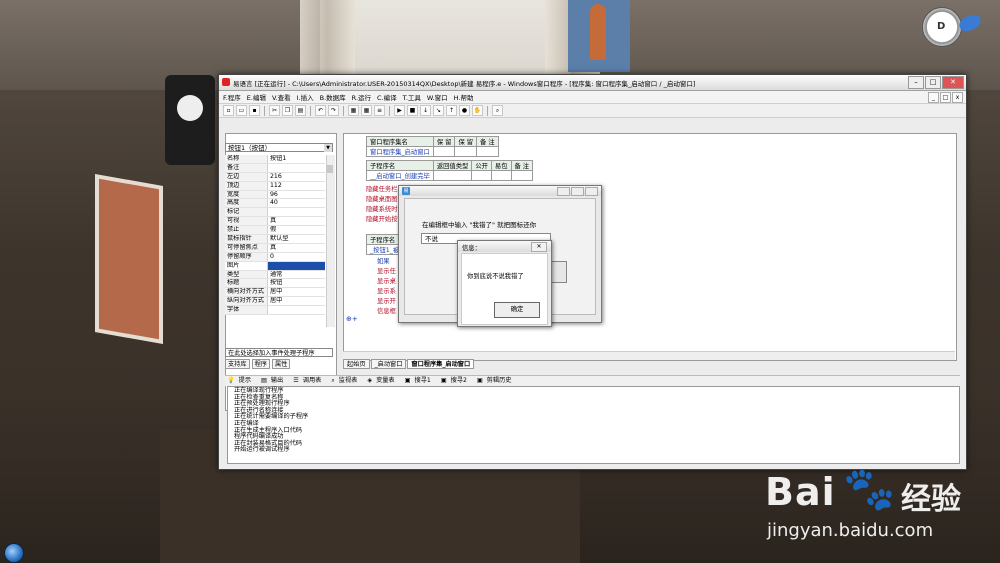  I want to click on message-box-close-icon: ✕, so click(539, 247).